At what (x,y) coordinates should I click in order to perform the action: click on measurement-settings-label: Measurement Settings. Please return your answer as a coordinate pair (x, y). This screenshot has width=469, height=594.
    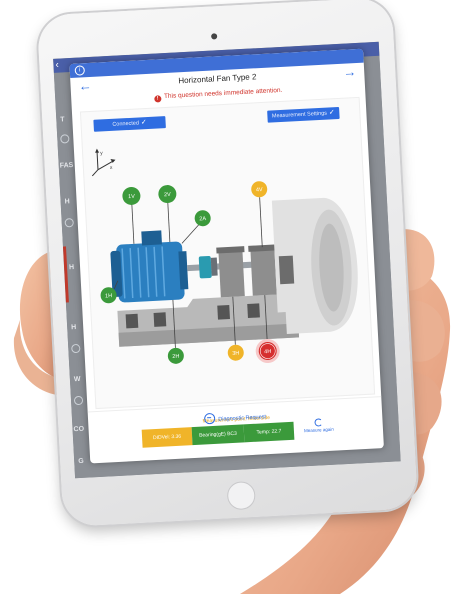
    Looking at the image, I should click on (299, 115).